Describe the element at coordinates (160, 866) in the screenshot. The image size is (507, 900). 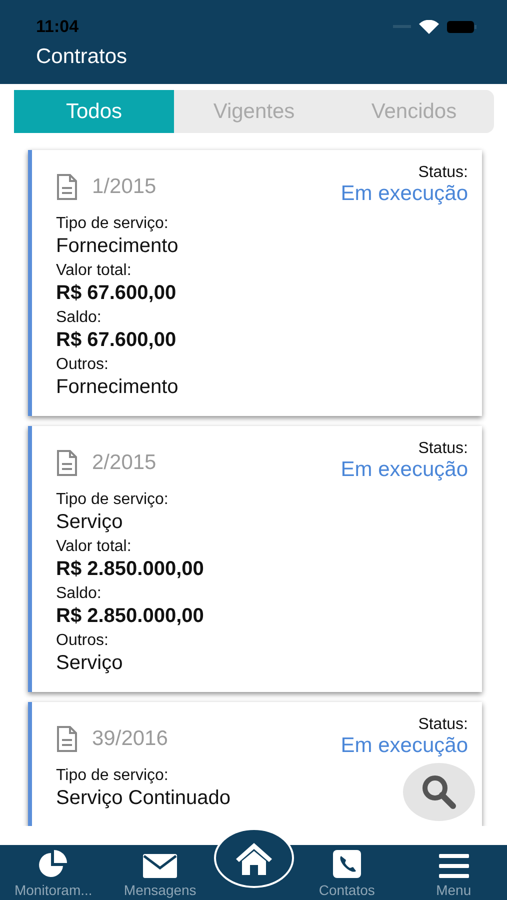
I see `mail-icon` at that location.